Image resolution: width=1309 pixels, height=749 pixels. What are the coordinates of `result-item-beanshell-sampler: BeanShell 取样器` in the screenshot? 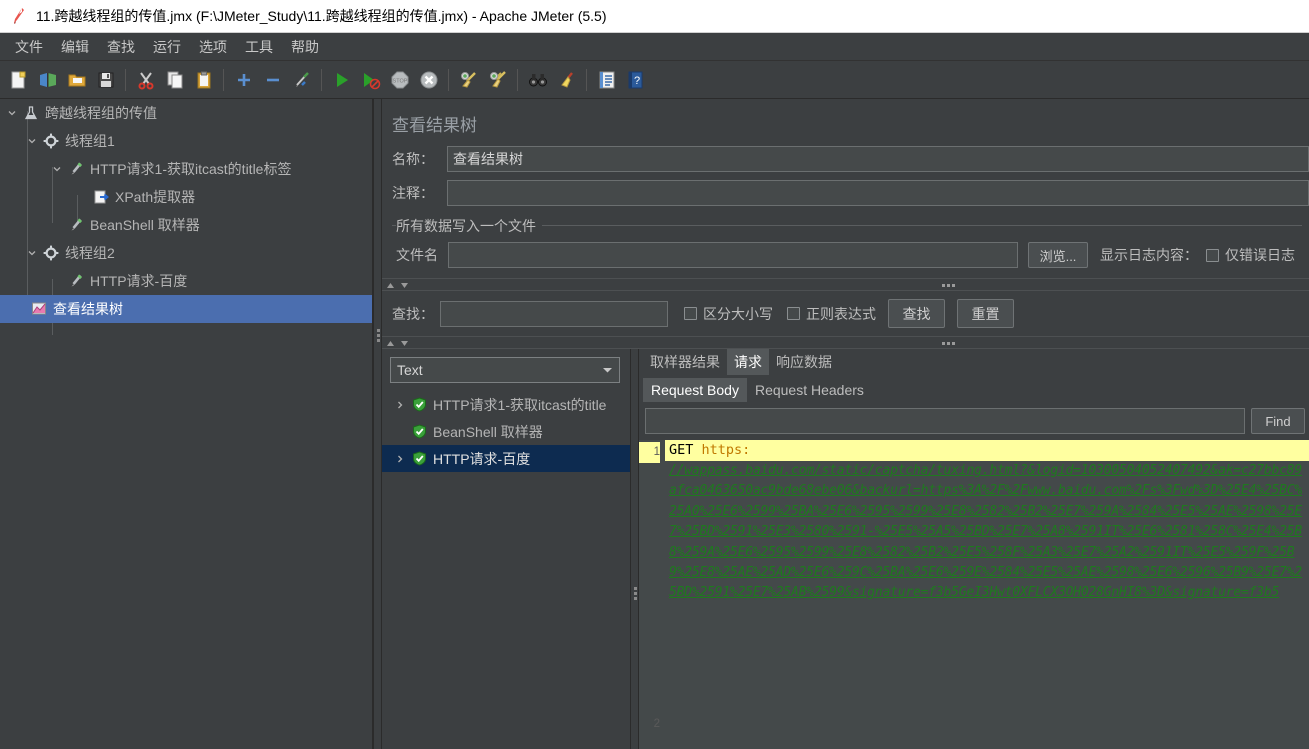 It's located at (506, 431).